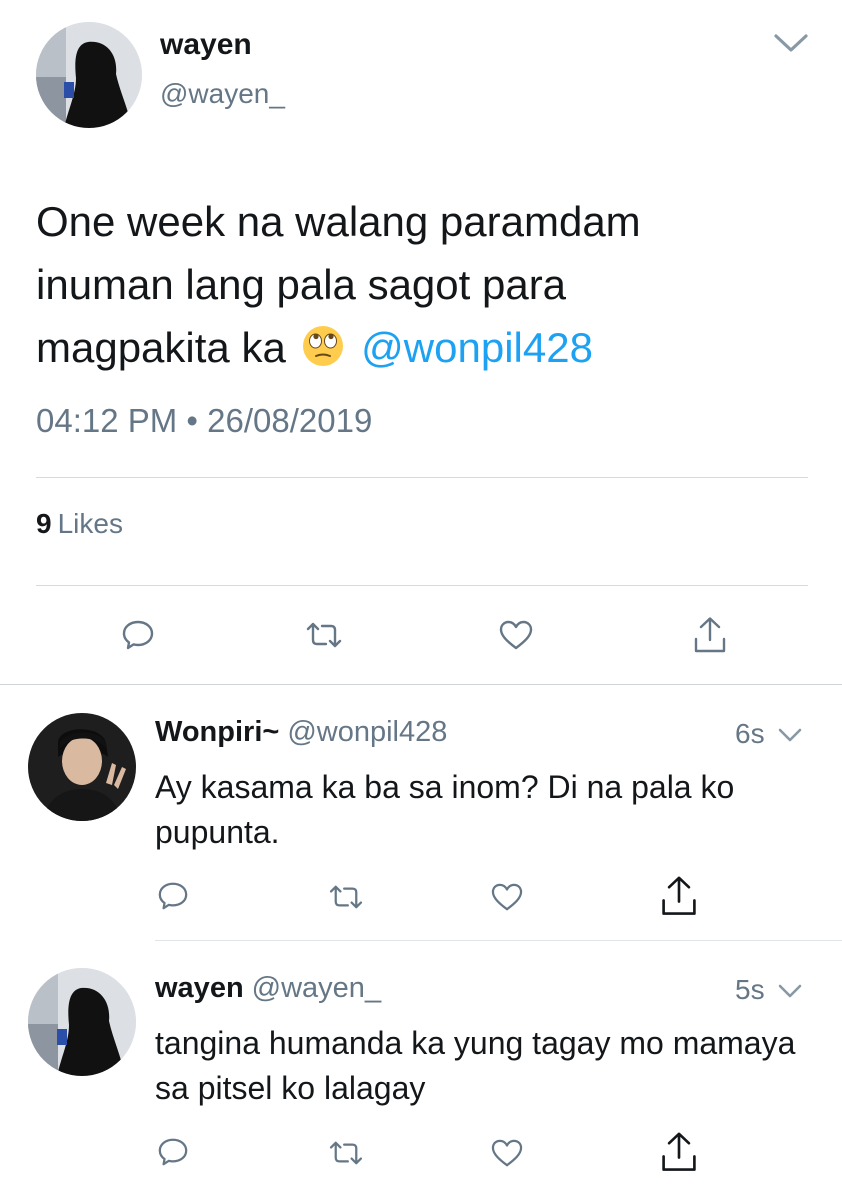 The image size is (842, 1200). What do you see at coordinates (301, 284) in the screenshot?
I see `tweet-text-line: inuman lang pala sagot para` at bounding box center [301, 284].